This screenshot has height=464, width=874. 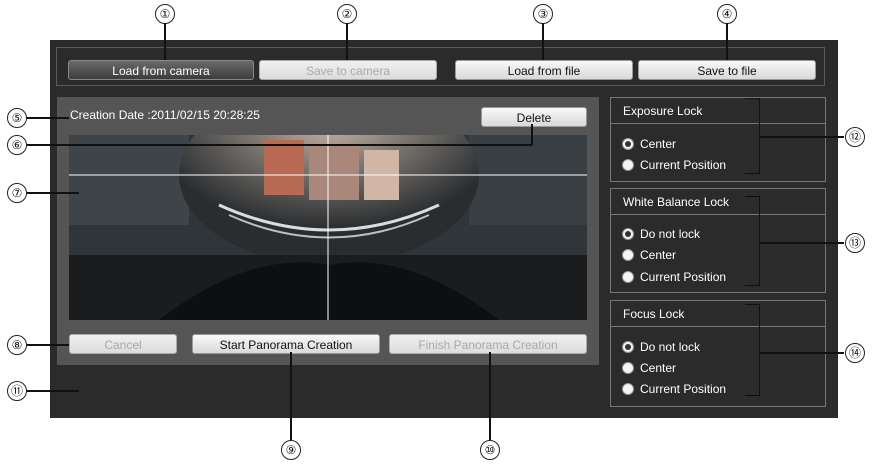 I want to click on save-to-file-button: Save to file, so click(x=727, y=70).